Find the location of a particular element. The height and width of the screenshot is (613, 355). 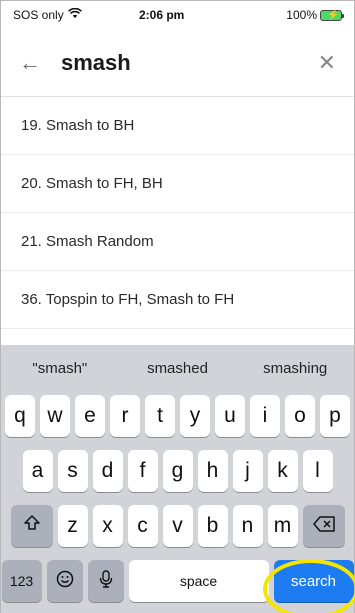

list-item: 21. Smash Random is located at coordinates (177, 242).